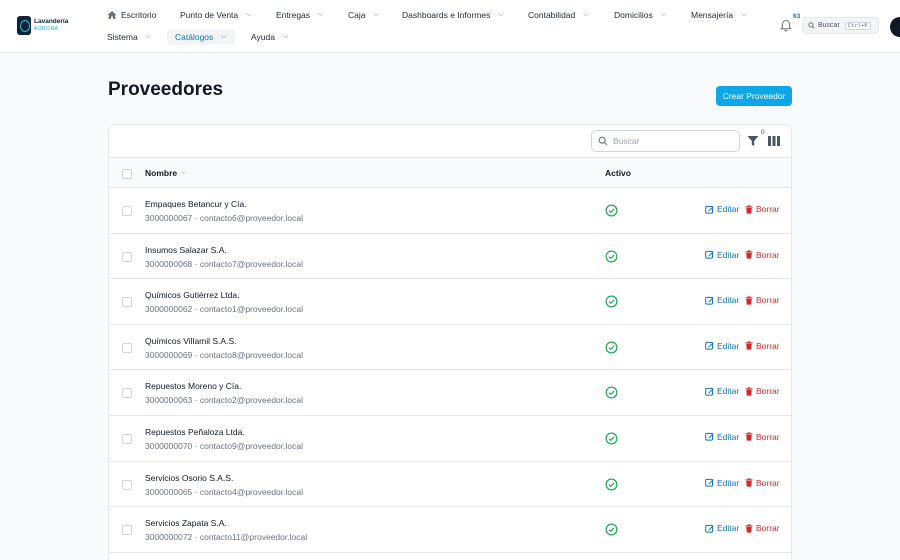 The height and width of the screenshot is (560, 900). I want to click on provider-phone: 3000000068, so click(169, 263).